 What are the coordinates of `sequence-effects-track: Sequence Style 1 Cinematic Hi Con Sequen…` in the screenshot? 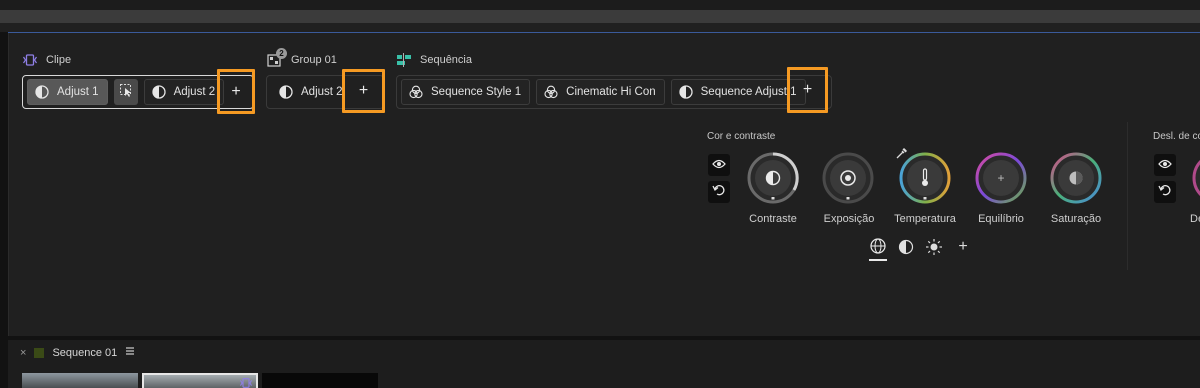 It's located at (614, 92).